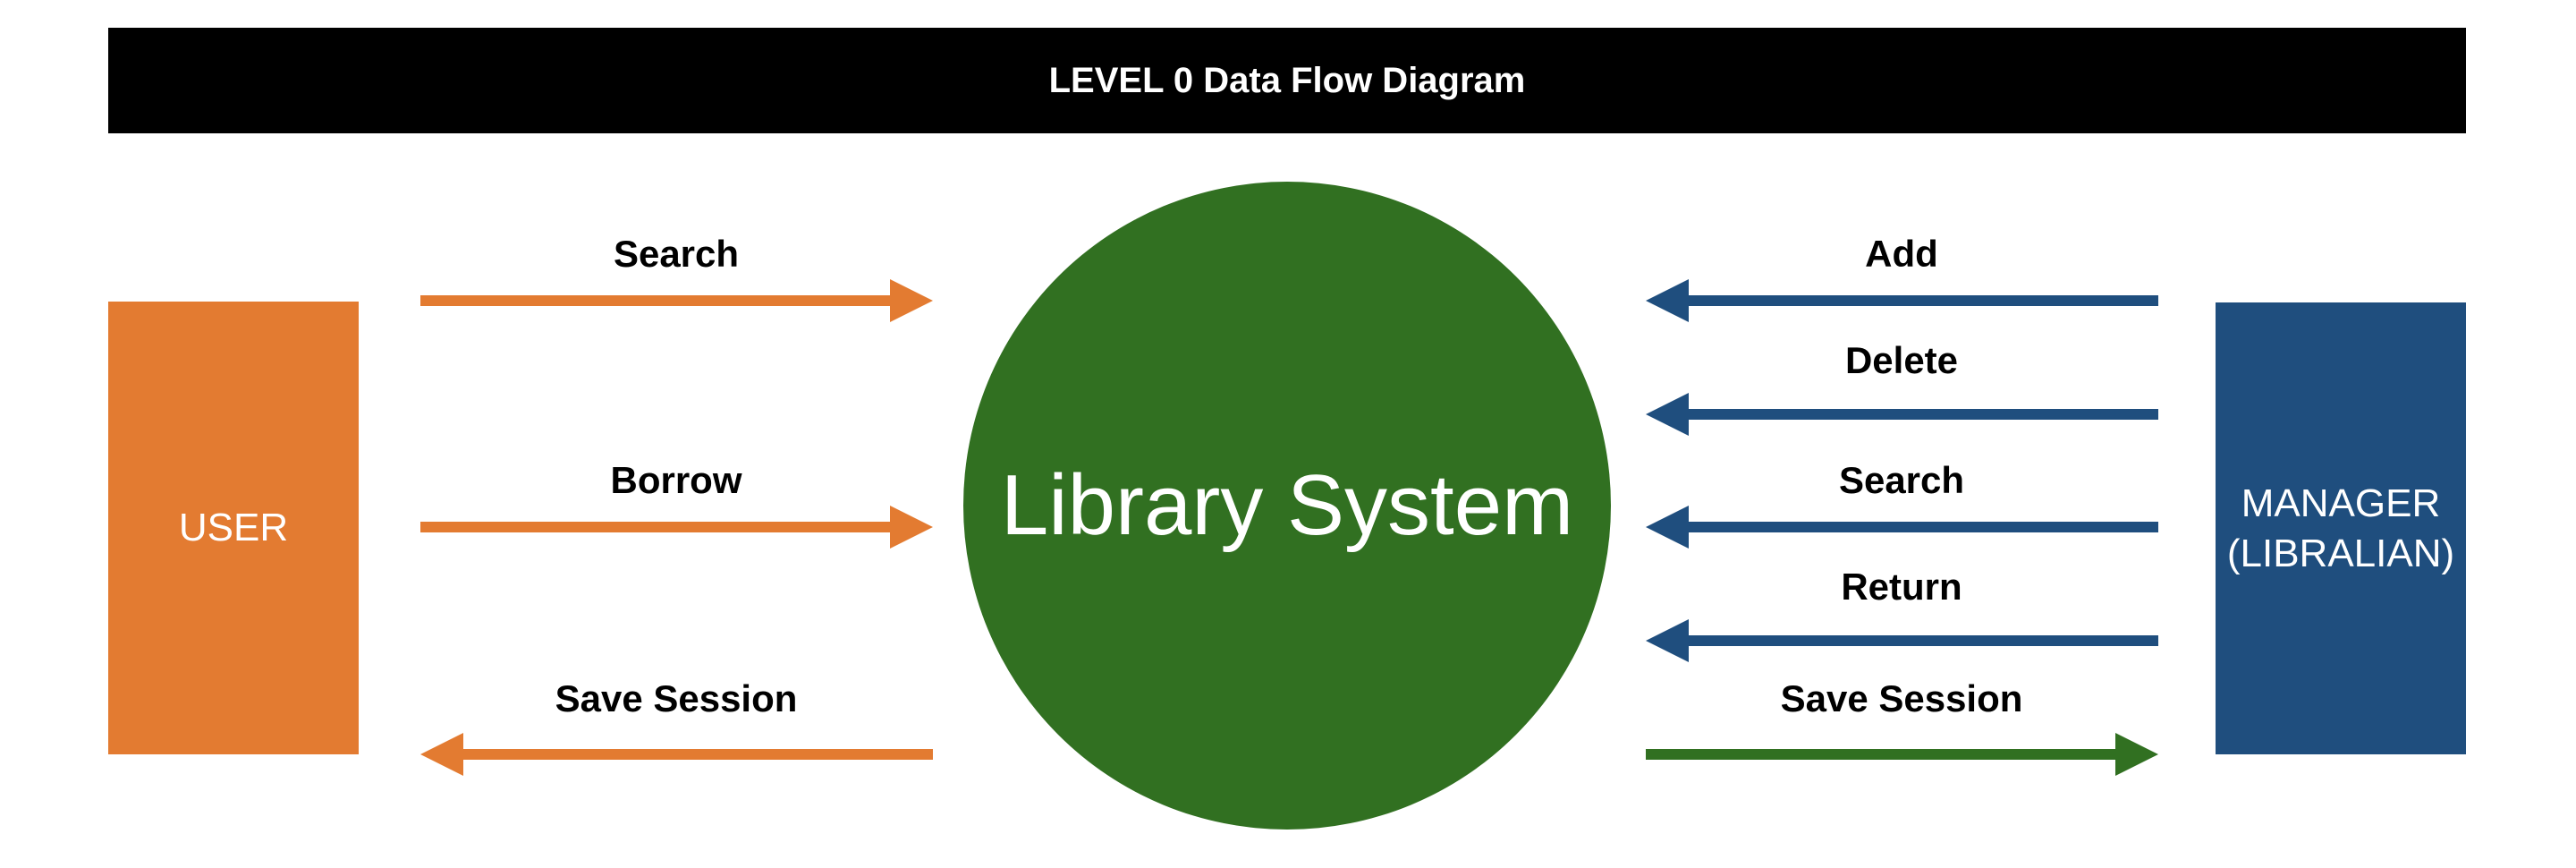  Describe the element at coordinates (676, 254) in the screenshot. I see `flow-label-user-search: Search` at that location.